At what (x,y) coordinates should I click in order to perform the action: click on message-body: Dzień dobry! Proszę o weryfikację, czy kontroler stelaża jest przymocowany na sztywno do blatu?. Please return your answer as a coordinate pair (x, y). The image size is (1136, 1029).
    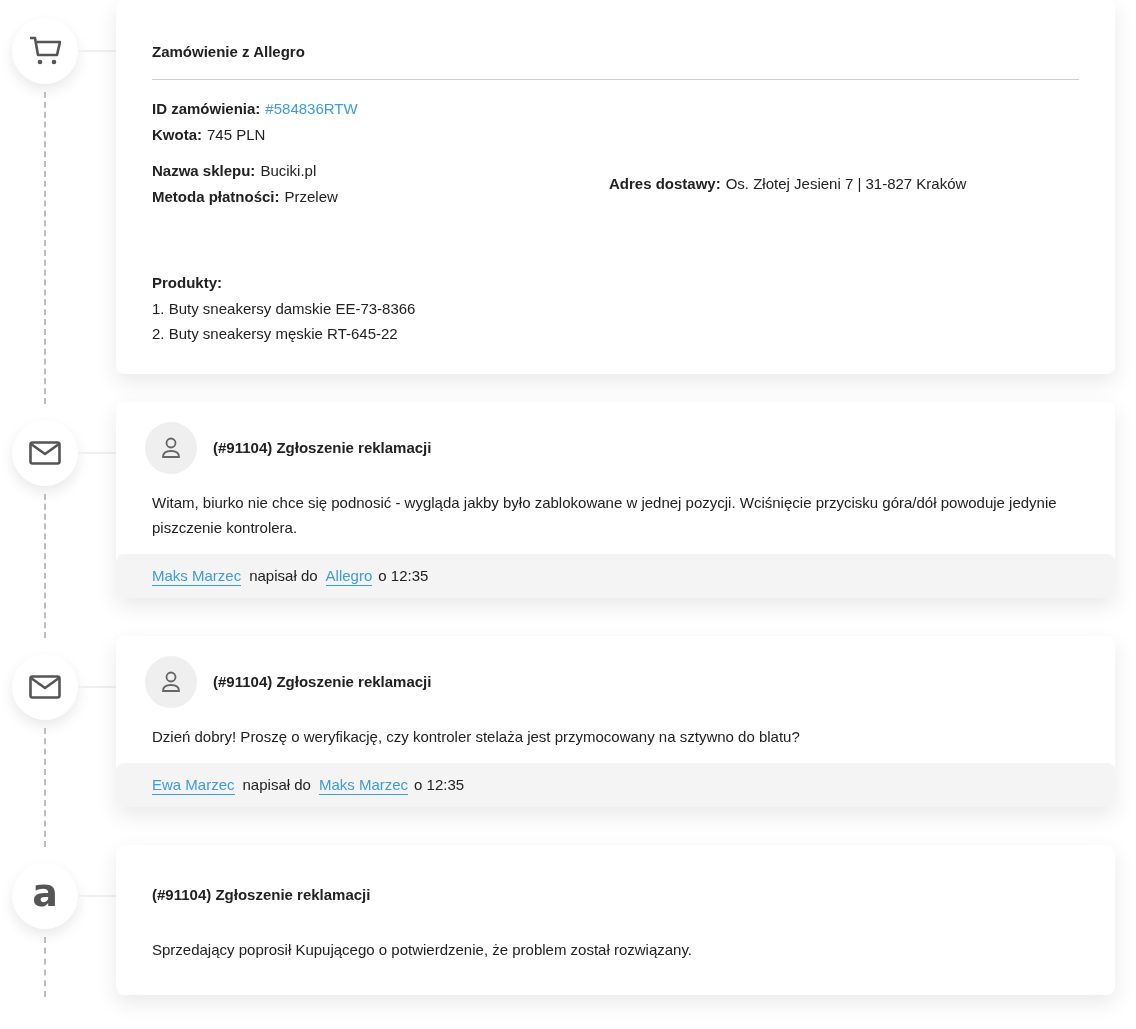
    Looking at the image, I should click on (476, 737).